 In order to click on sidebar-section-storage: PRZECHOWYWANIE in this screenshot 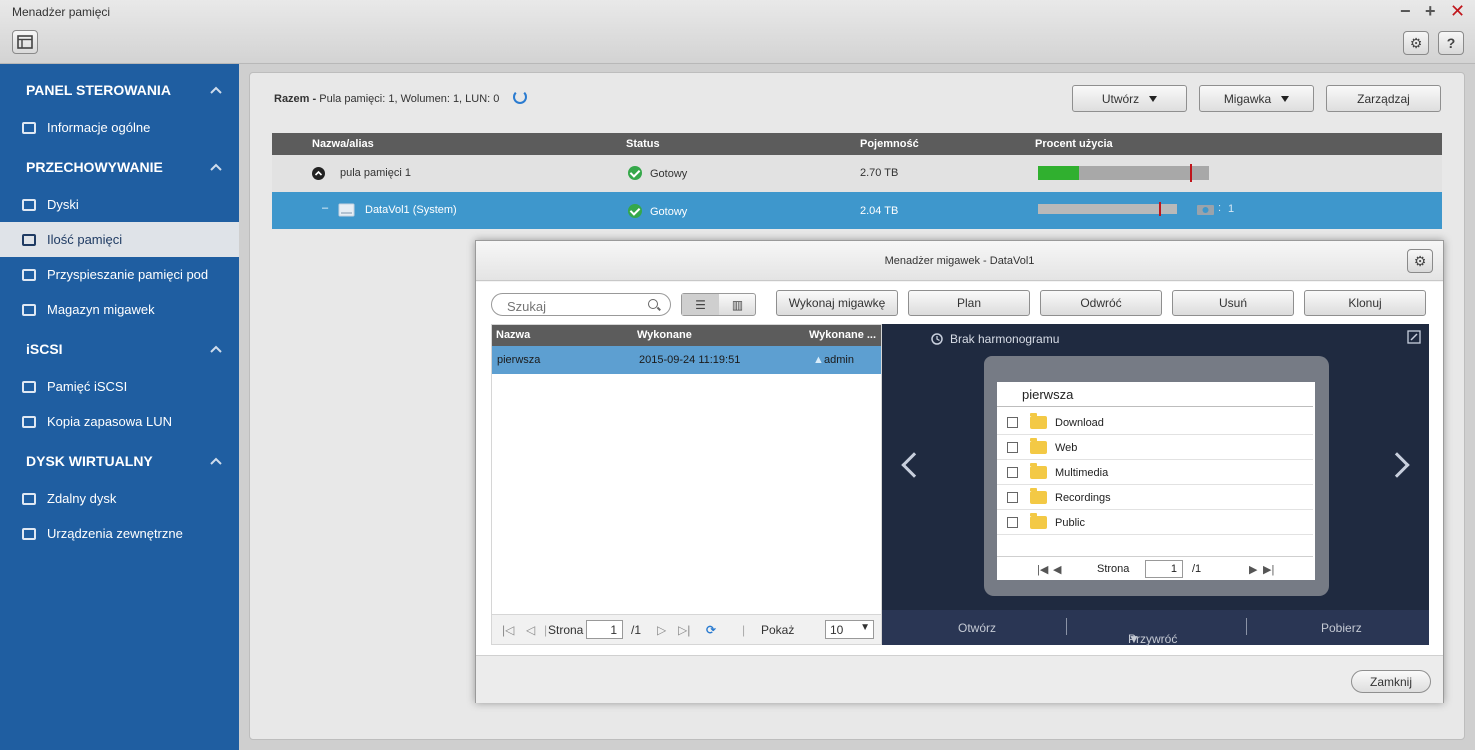, I will do `click(94, 167)`.